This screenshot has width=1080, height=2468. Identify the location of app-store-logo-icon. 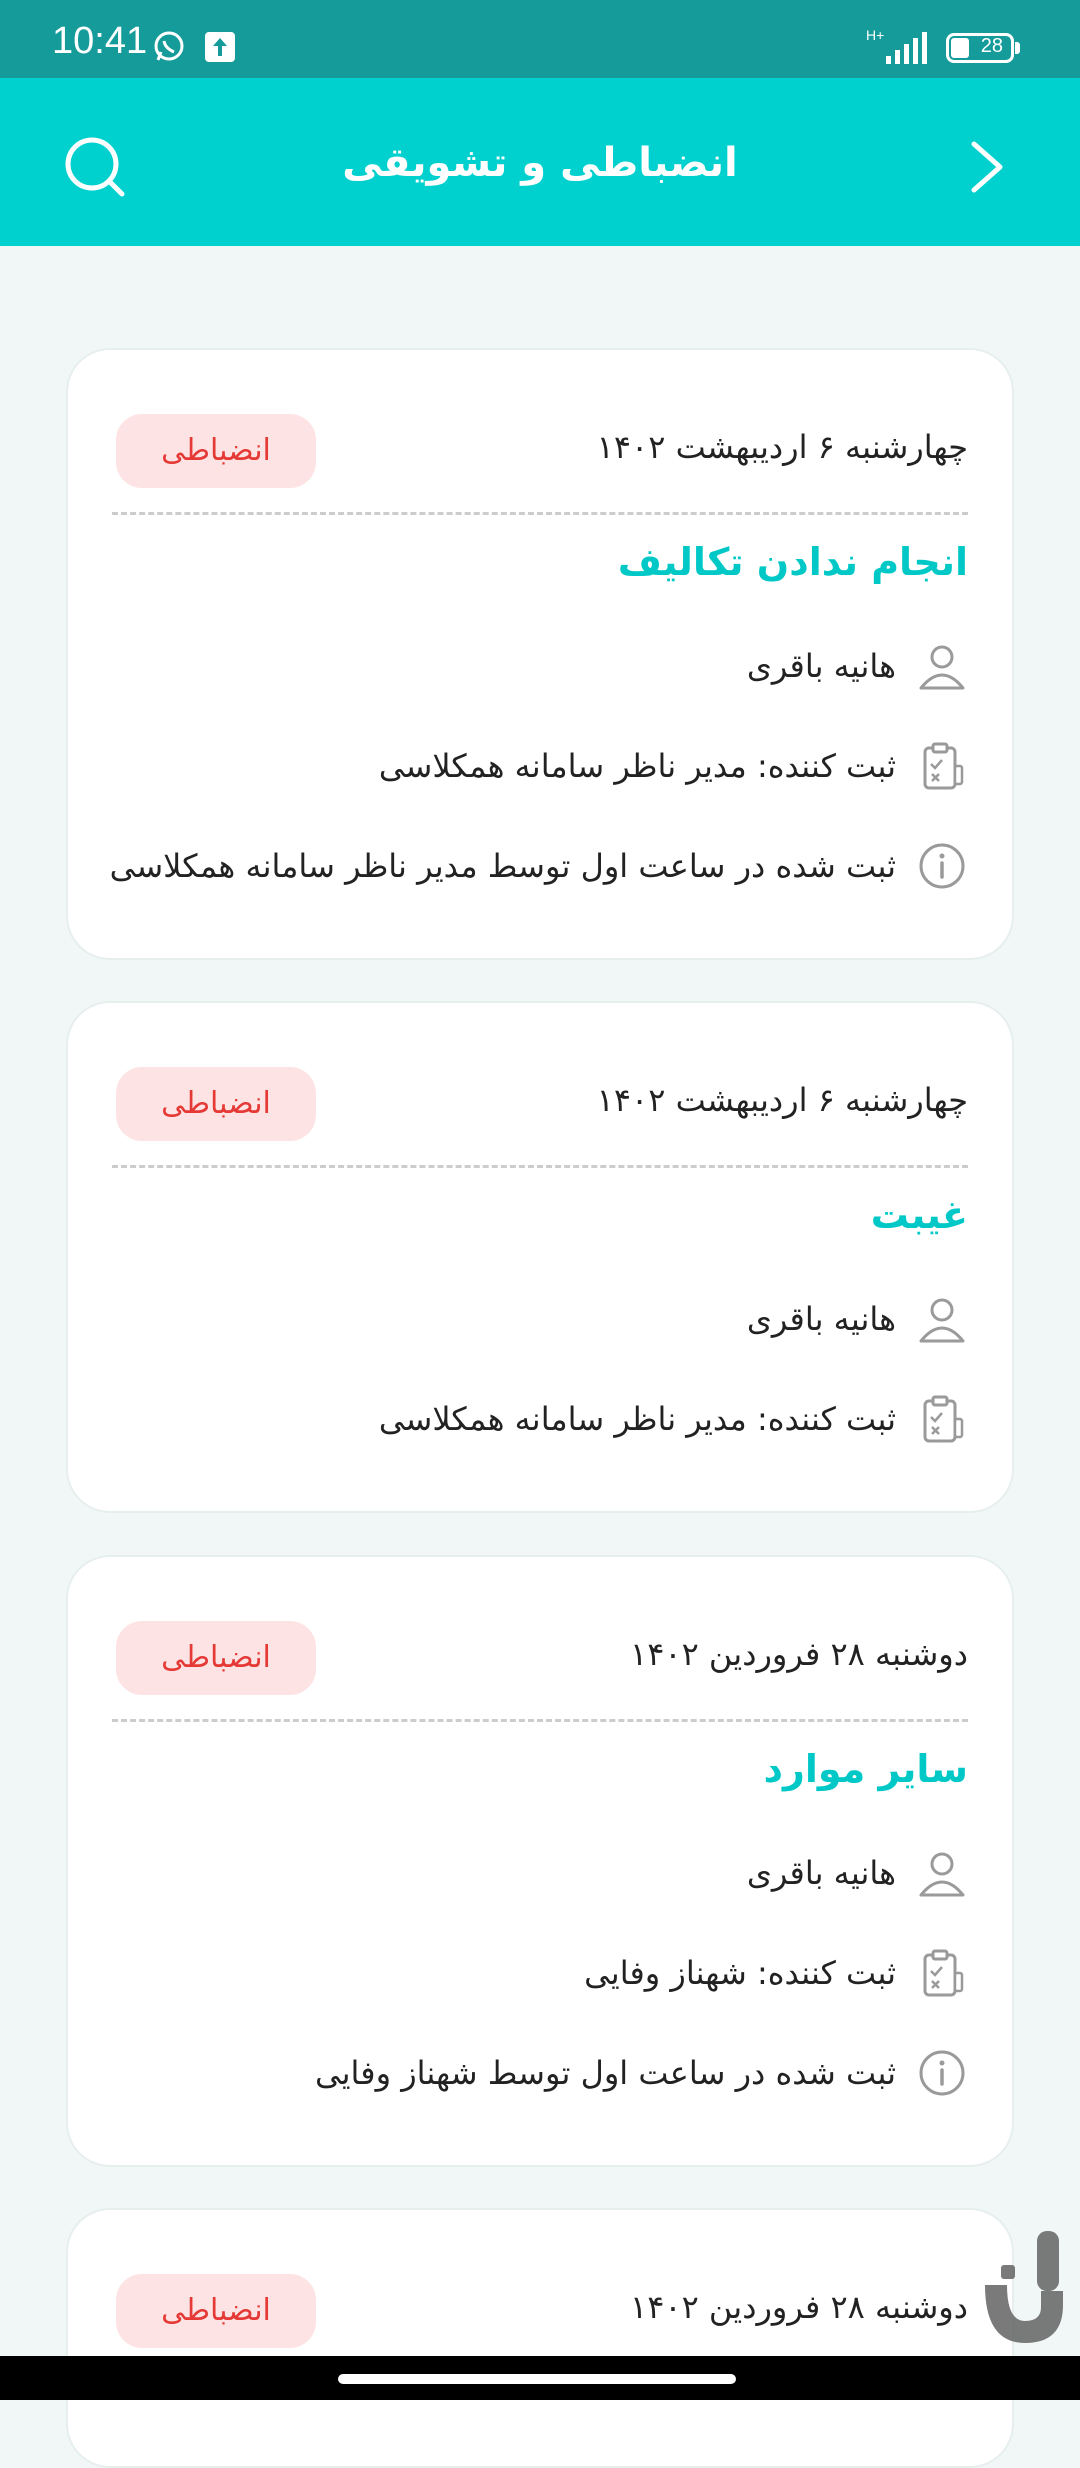
(1024, 2287).